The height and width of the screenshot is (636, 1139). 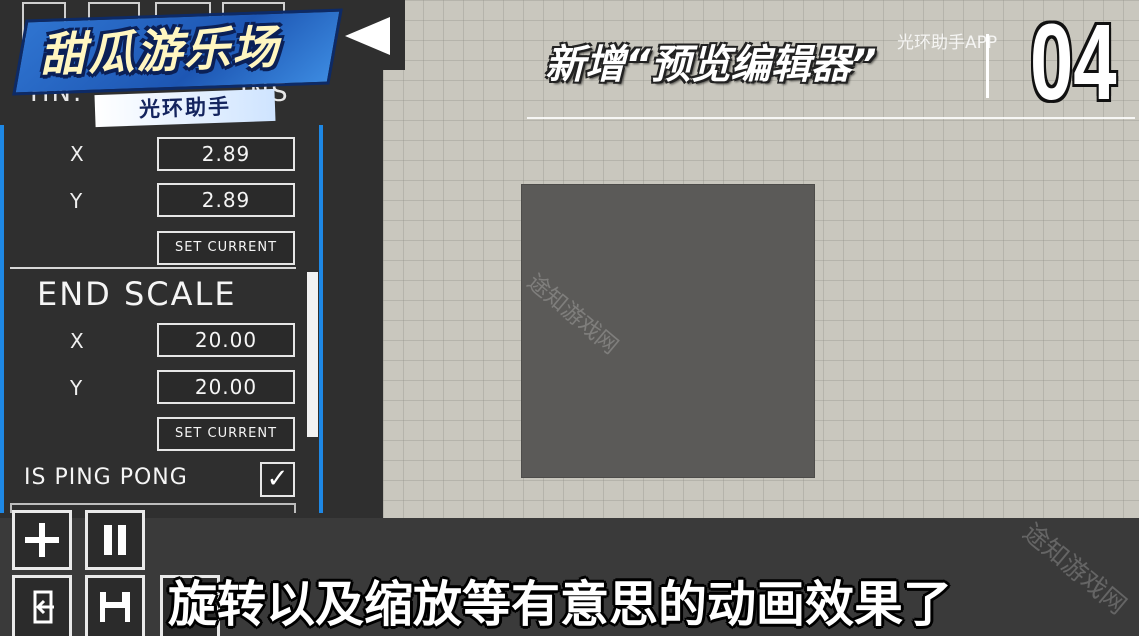 I want to click on ping-pong-label: IS PING PONG, so click(x=106, y=477).